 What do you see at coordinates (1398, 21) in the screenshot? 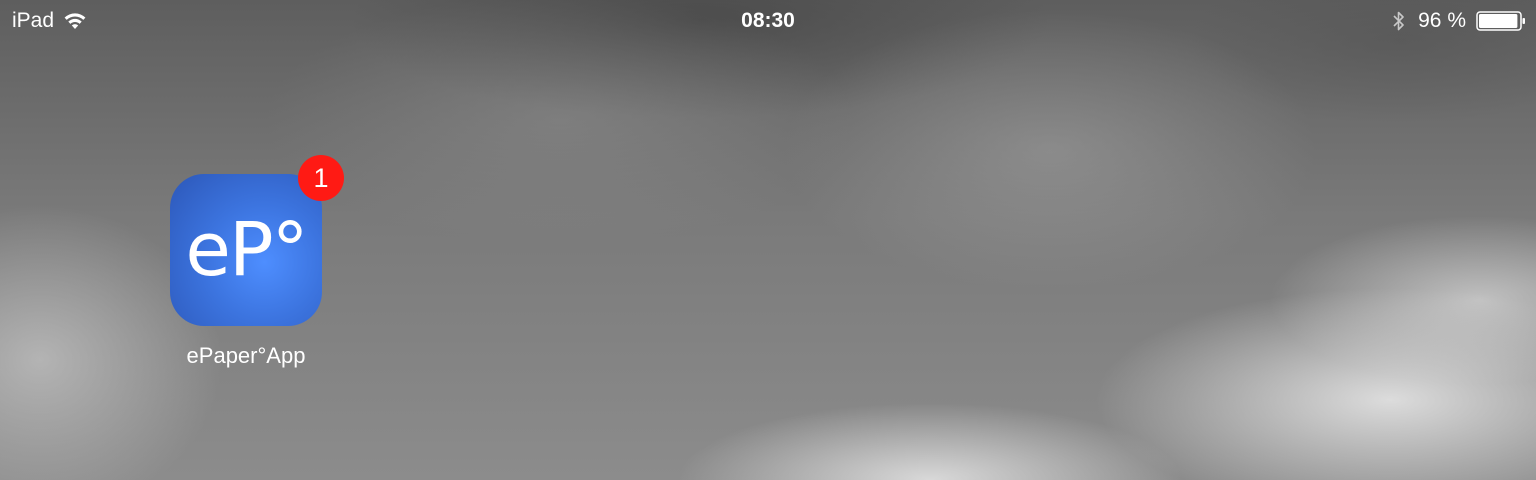
I see `bluetooth-icon` at bounding box center [1398, 21].